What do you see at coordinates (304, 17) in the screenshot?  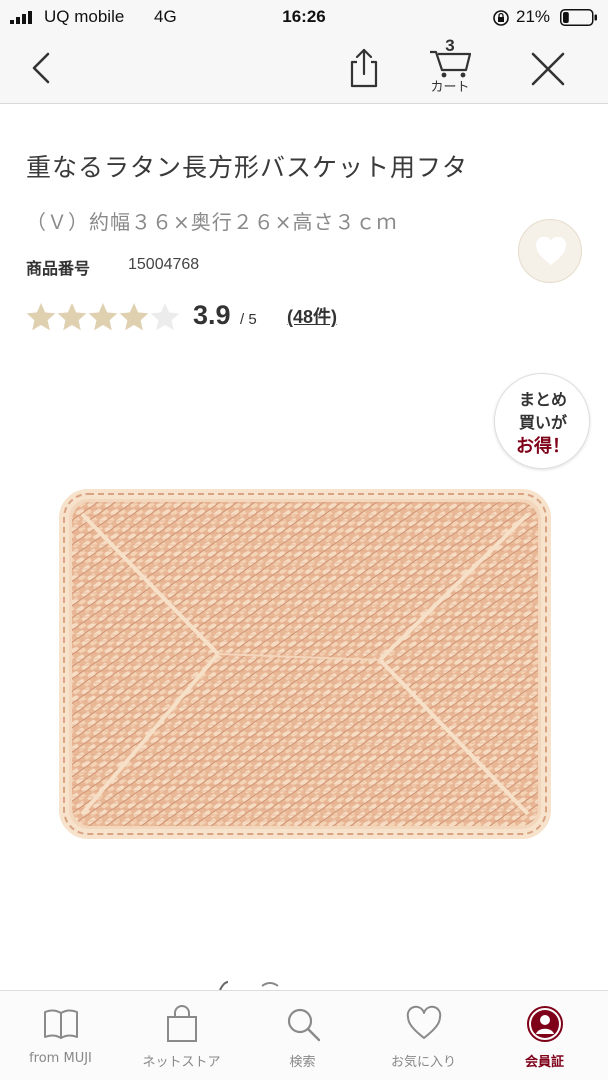 I see `status-bar: UQ mobile 4G 16:26 21%` at bounding box center [304, 17].